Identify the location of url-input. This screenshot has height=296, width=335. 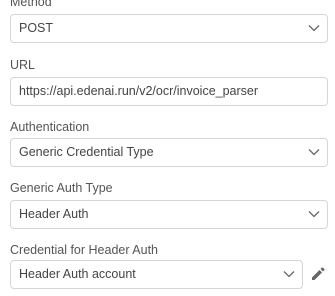
(169, 91).